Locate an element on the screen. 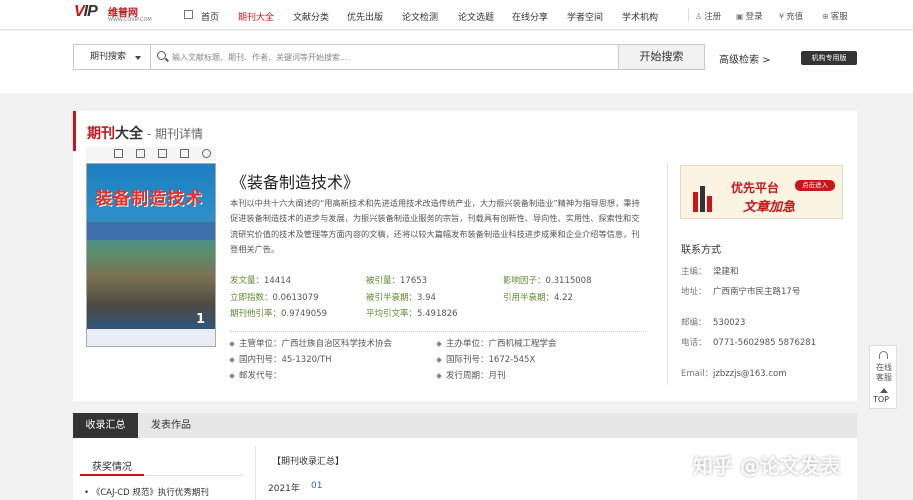 This screenshot has height=500, width=913. stat-citations: 被引量：17653 is located at coordinates (397, 281).